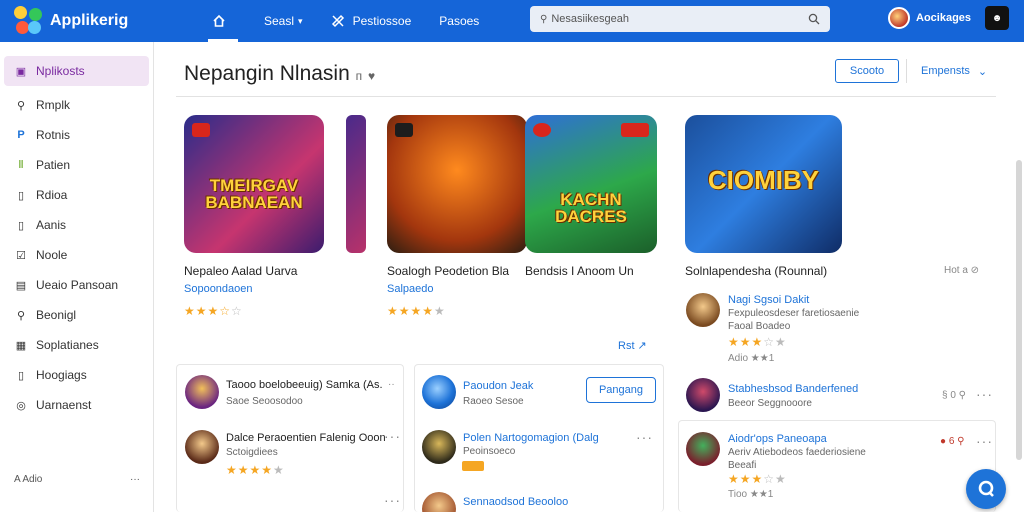 This screenshot has width=1024, height=512. What do you see at coordinates (756, 271) in the screenshot?
I see `card-title: Solnlapendesha (Rounnal)` at bounding box center [756, 271].